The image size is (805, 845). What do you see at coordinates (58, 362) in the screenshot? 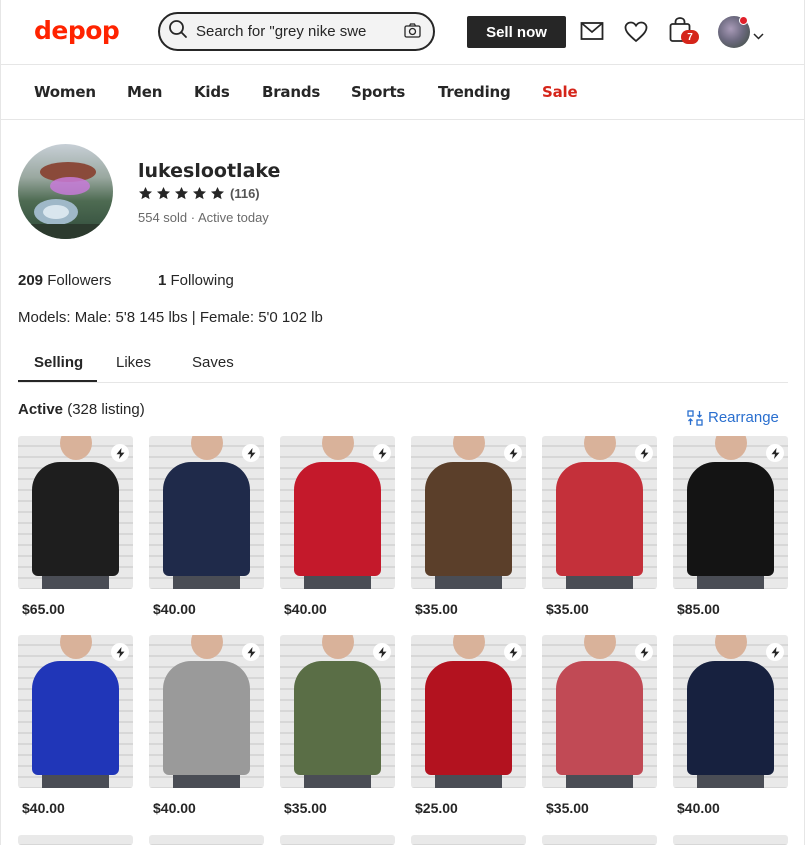
I see `tab-selling: Selling` at bounding box center [58, 362].